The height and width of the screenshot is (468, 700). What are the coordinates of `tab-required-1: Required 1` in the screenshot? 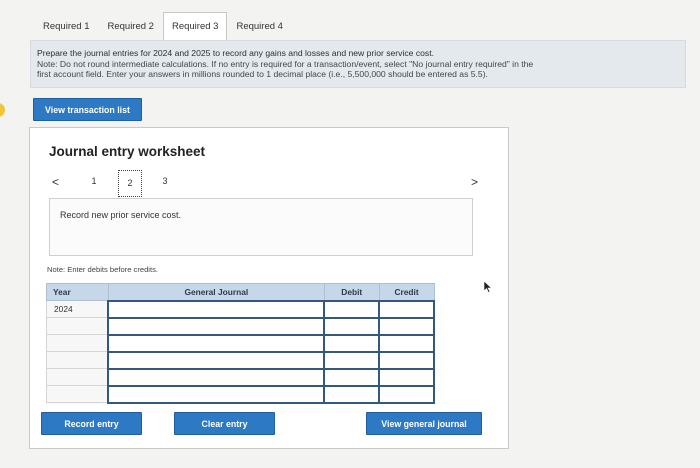 It's located at (66, 26).